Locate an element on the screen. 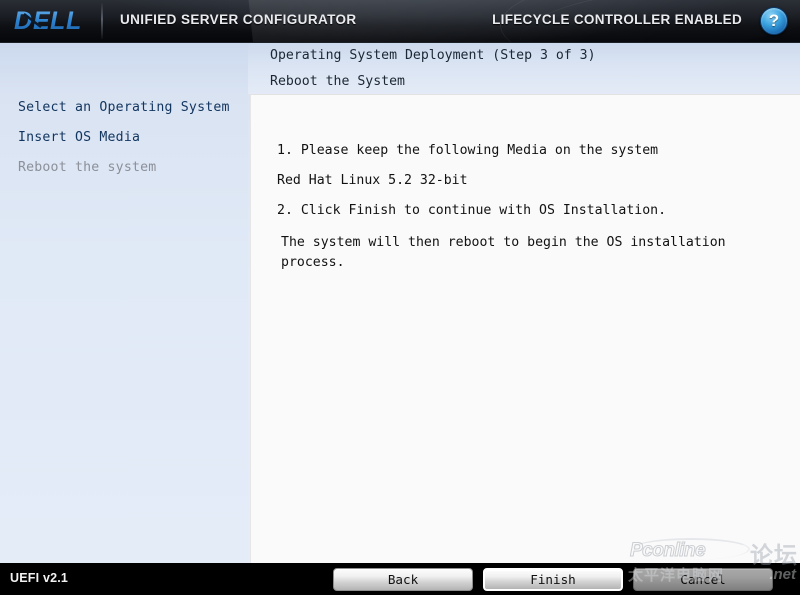  dell-logo: D E L L is located at coordinates (53, 21).